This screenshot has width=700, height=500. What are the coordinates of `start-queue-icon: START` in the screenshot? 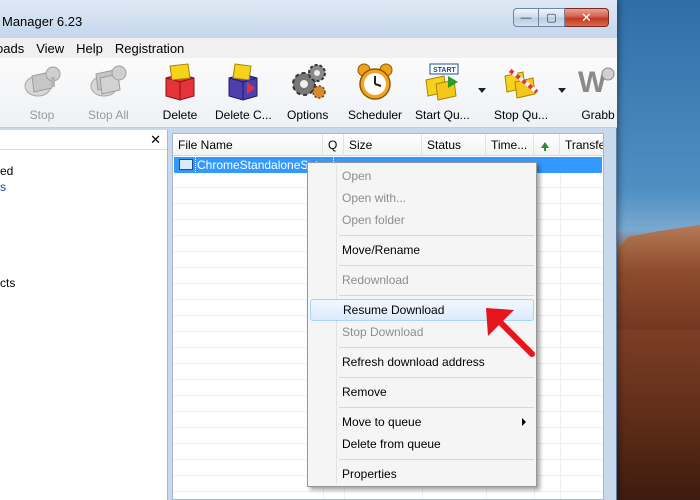 It's located at (442, 82).